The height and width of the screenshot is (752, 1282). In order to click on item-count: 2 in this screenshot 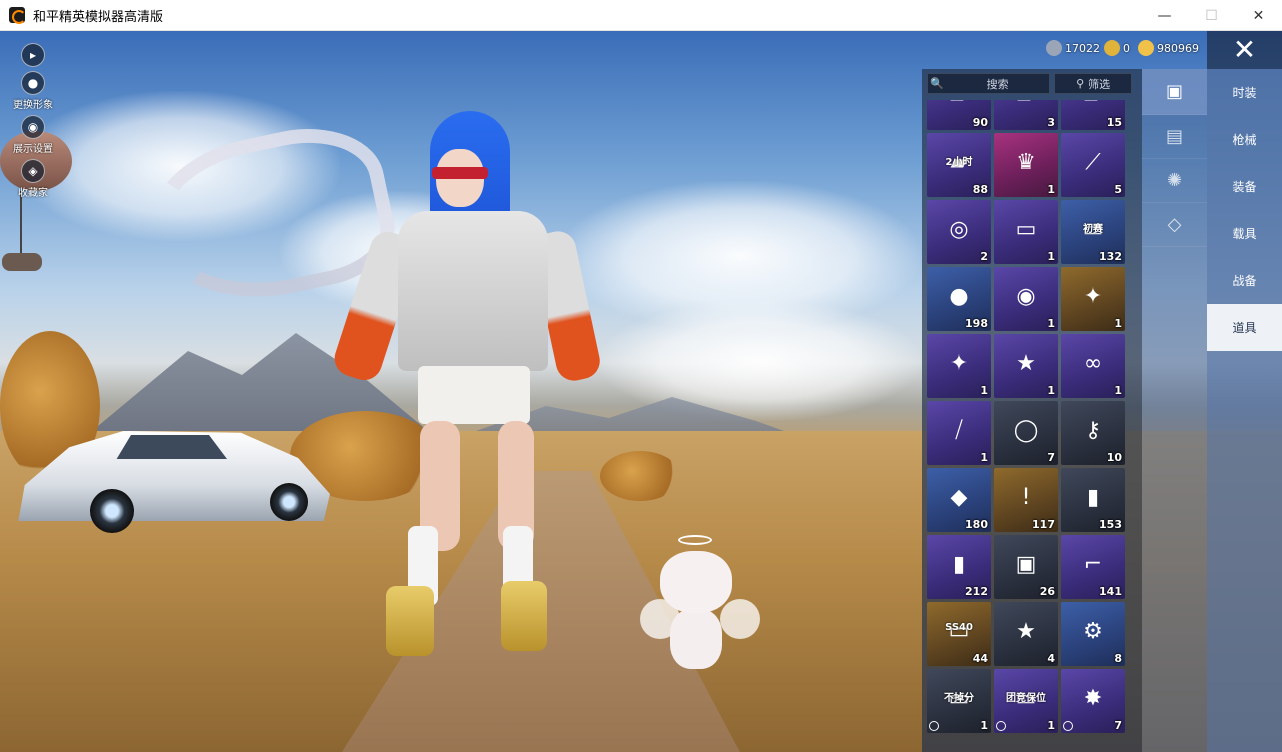, I will do `click(984, 256)`.